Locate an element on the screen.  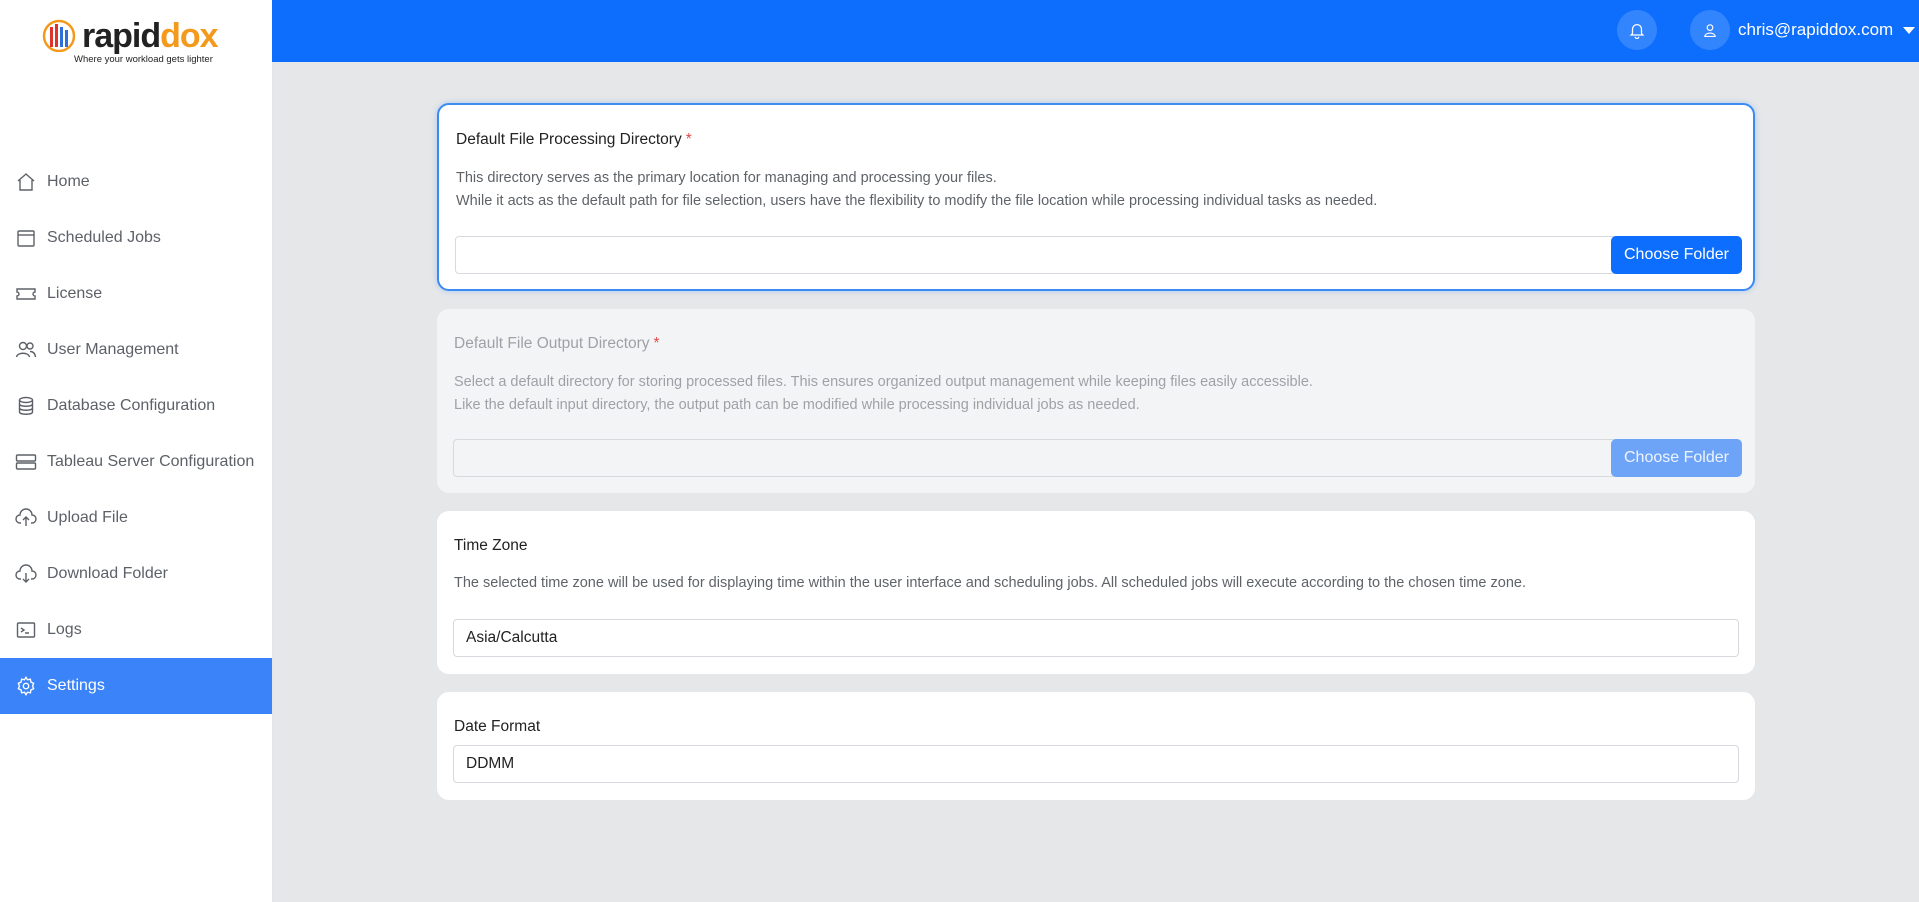
top-bar: chris@rapiddox.com is located at coordinates (1095, 31).